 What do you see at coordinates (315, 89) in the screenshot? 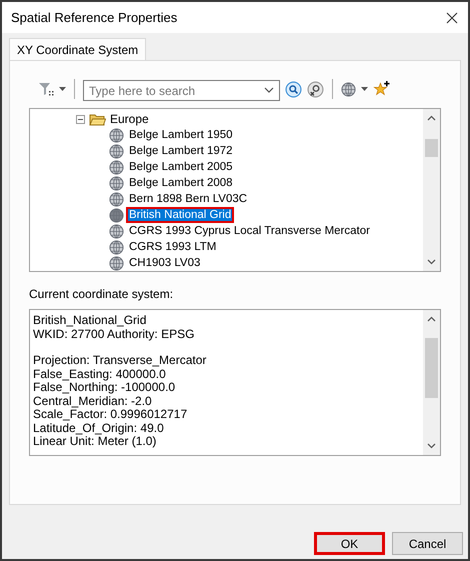
I see `clear-search-icon` at bounding box center [315, 89].